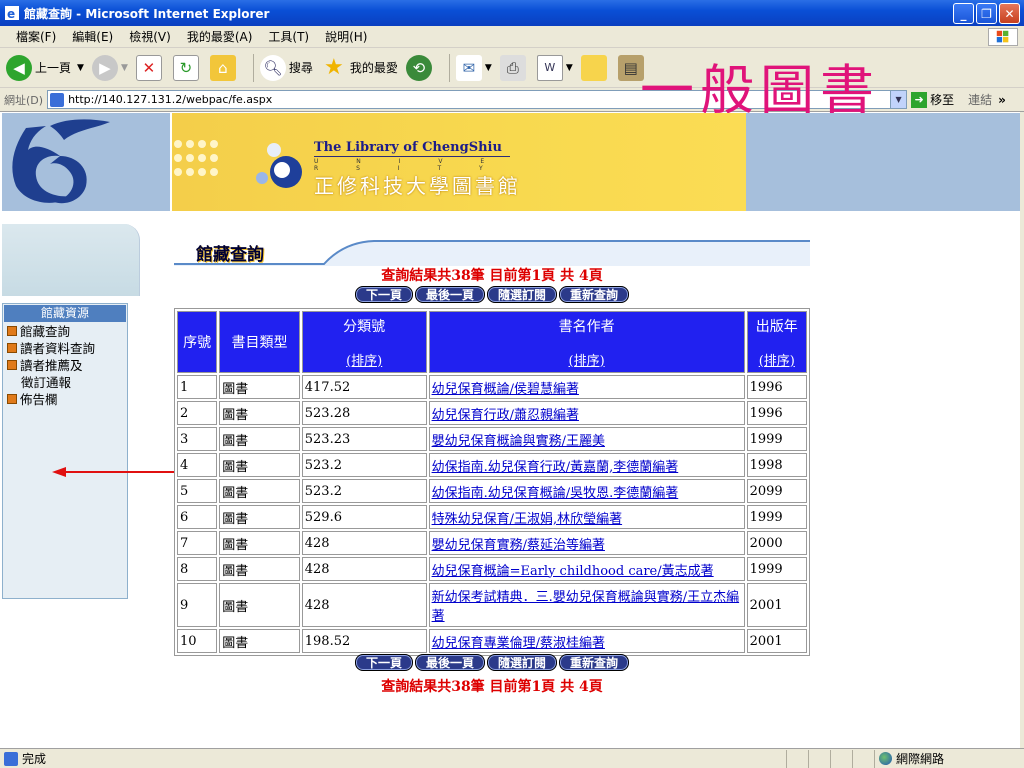  I want to click on menu-view: 檢視(V), so click(150, 36).